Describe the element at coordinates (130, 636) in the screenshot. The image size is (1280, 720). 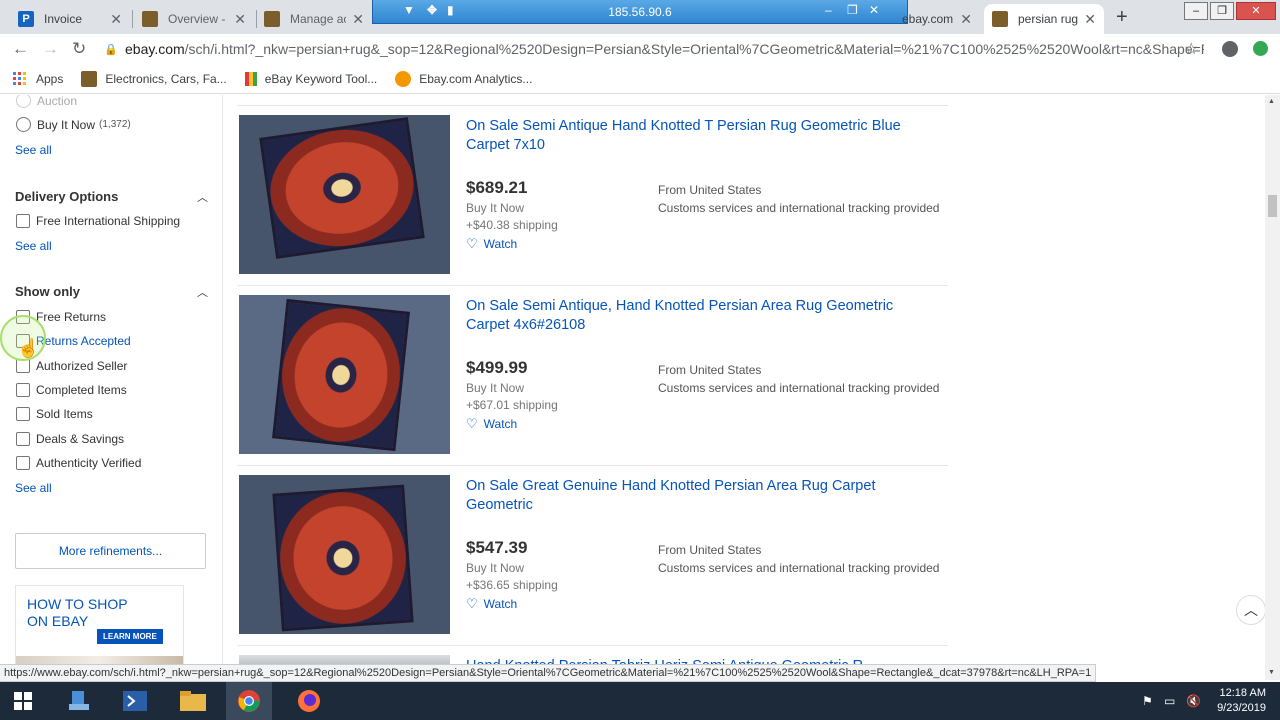
I see `learn-more-button: LEARN MORE` at that location.